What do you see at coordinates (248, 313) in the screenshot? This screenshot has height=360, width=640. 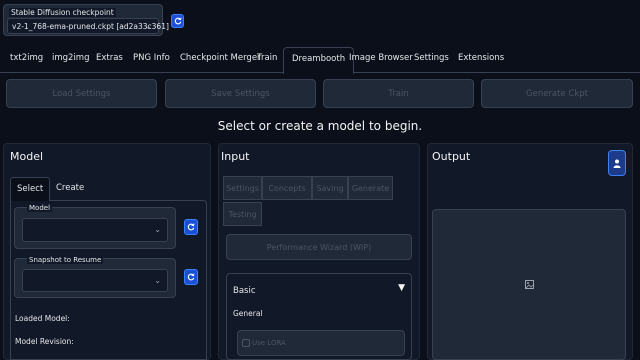 I see `general-section-label: General` at bounding box center [248, 313].